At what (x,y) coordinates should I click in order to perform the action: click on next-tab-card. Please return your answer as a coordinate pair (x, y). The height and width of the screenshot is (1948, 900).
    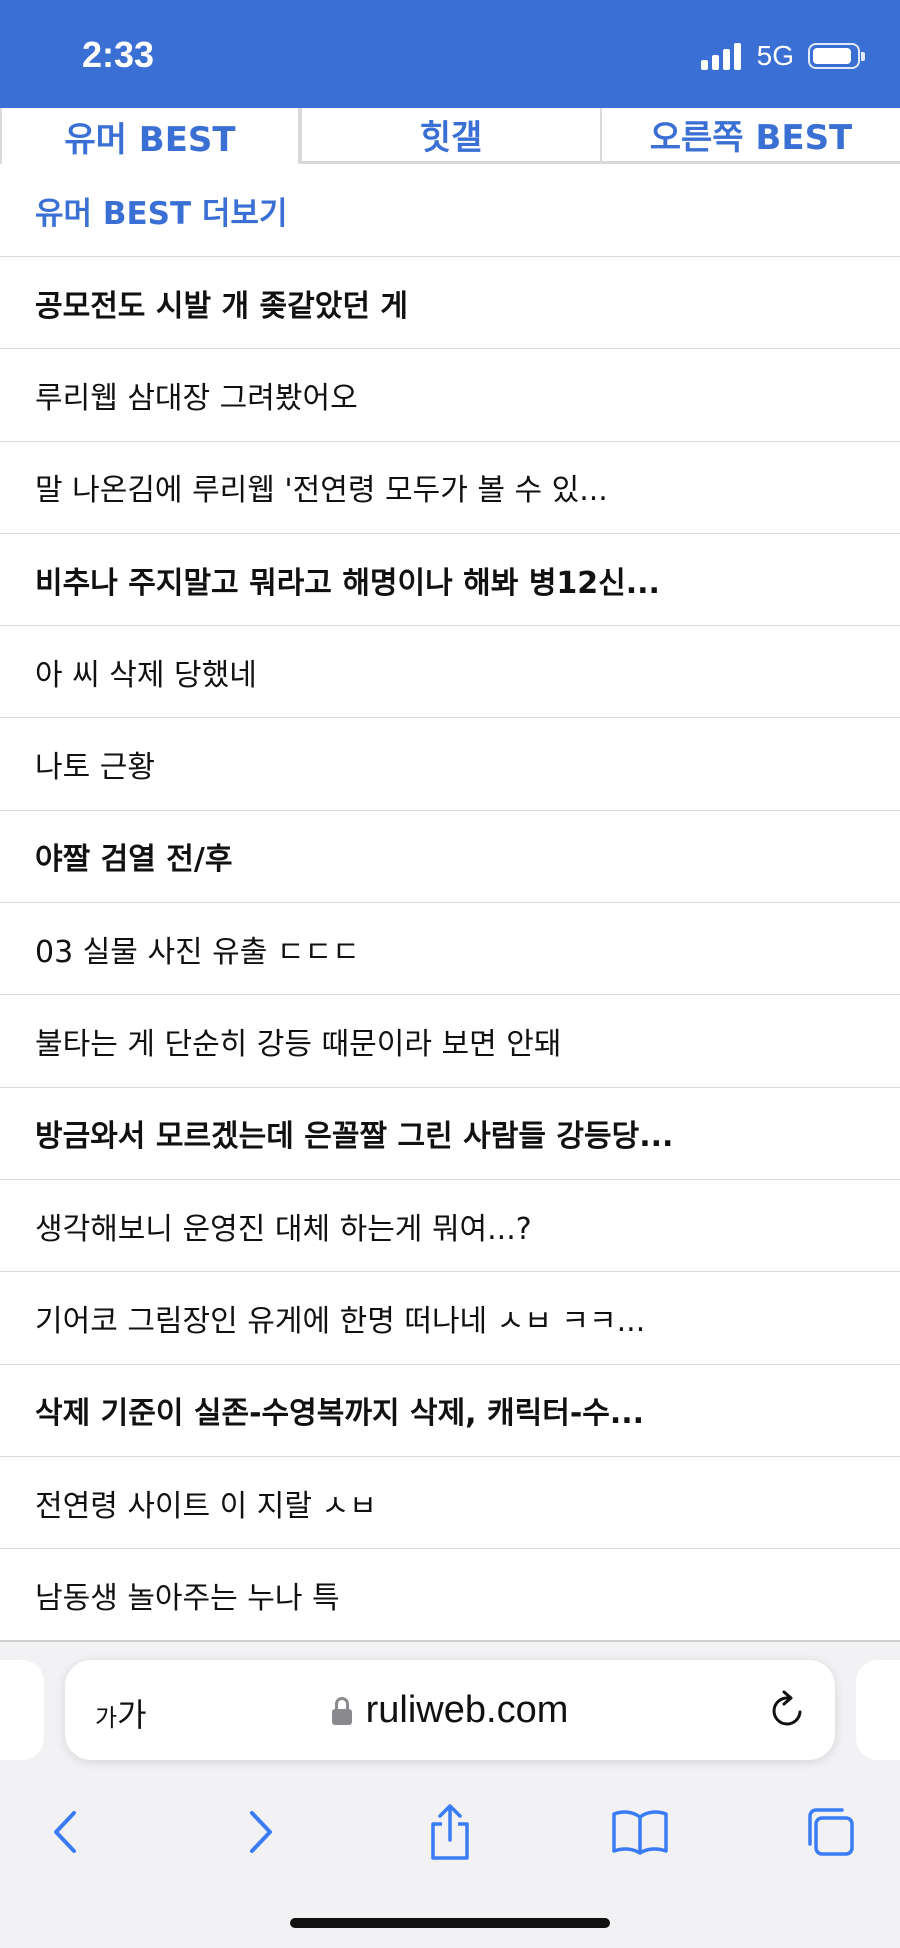
    Looking at the image, I should click on (878, 1710).